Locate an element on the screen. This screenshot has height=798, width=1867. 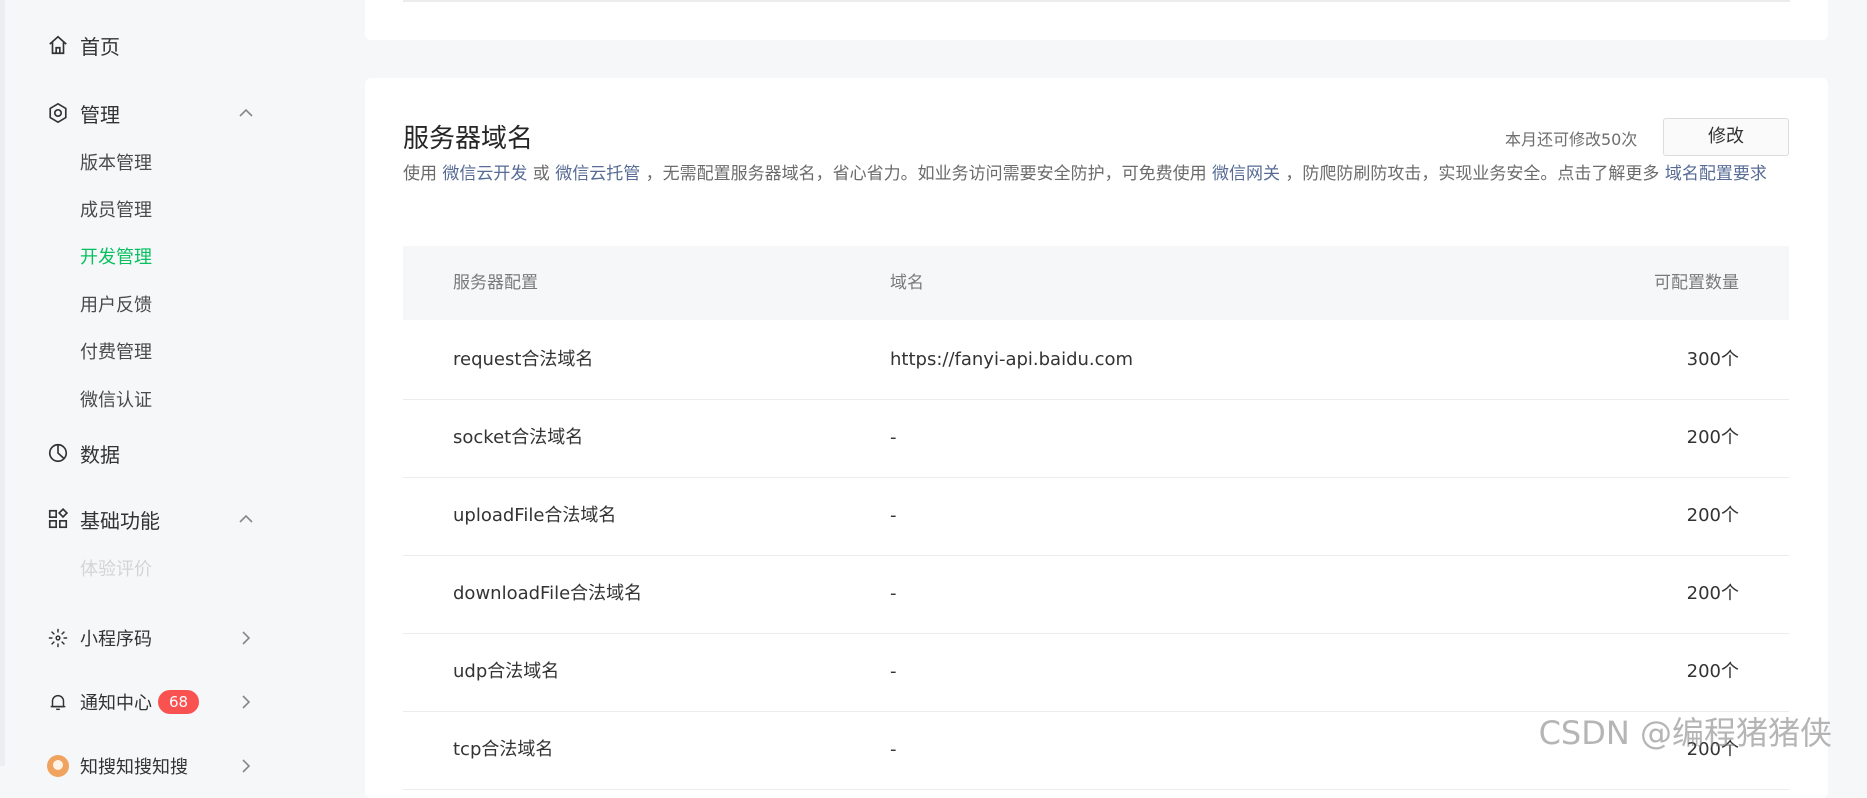
header-config: 服务器配置 is located at coordinates (495, 283).